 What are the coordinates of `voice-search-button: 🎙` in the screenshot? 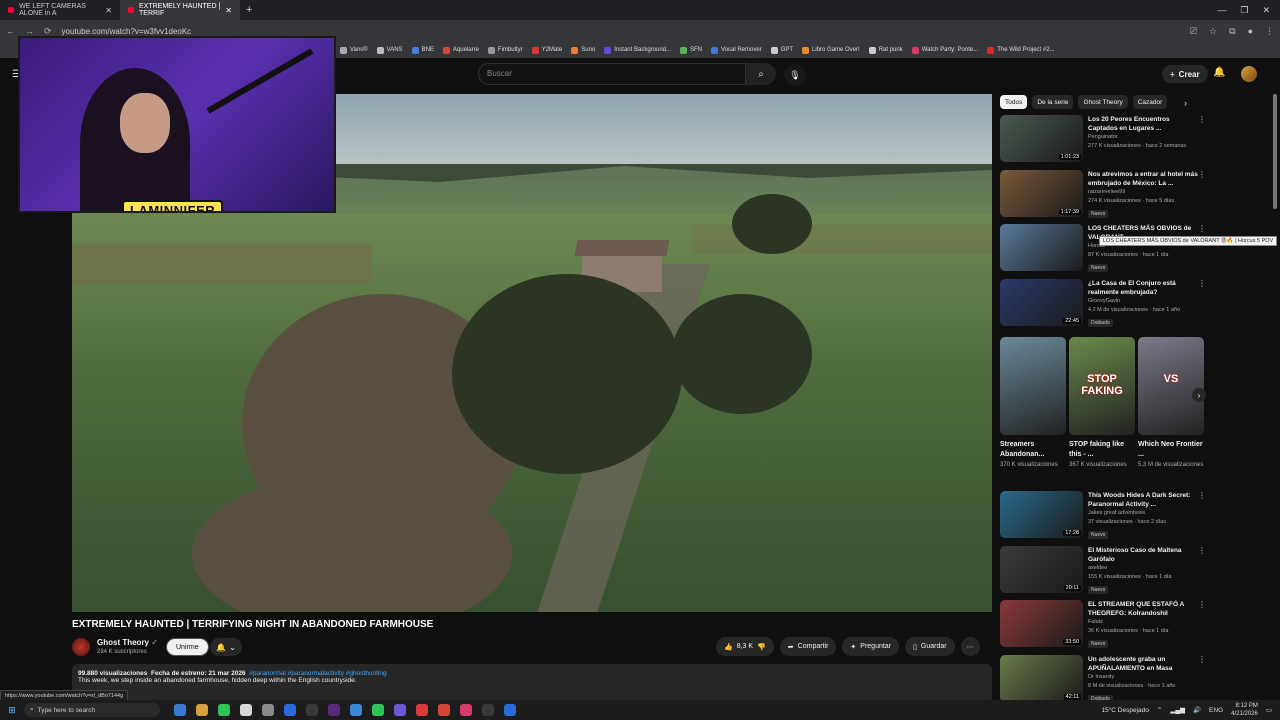 It's located at (795, 75).